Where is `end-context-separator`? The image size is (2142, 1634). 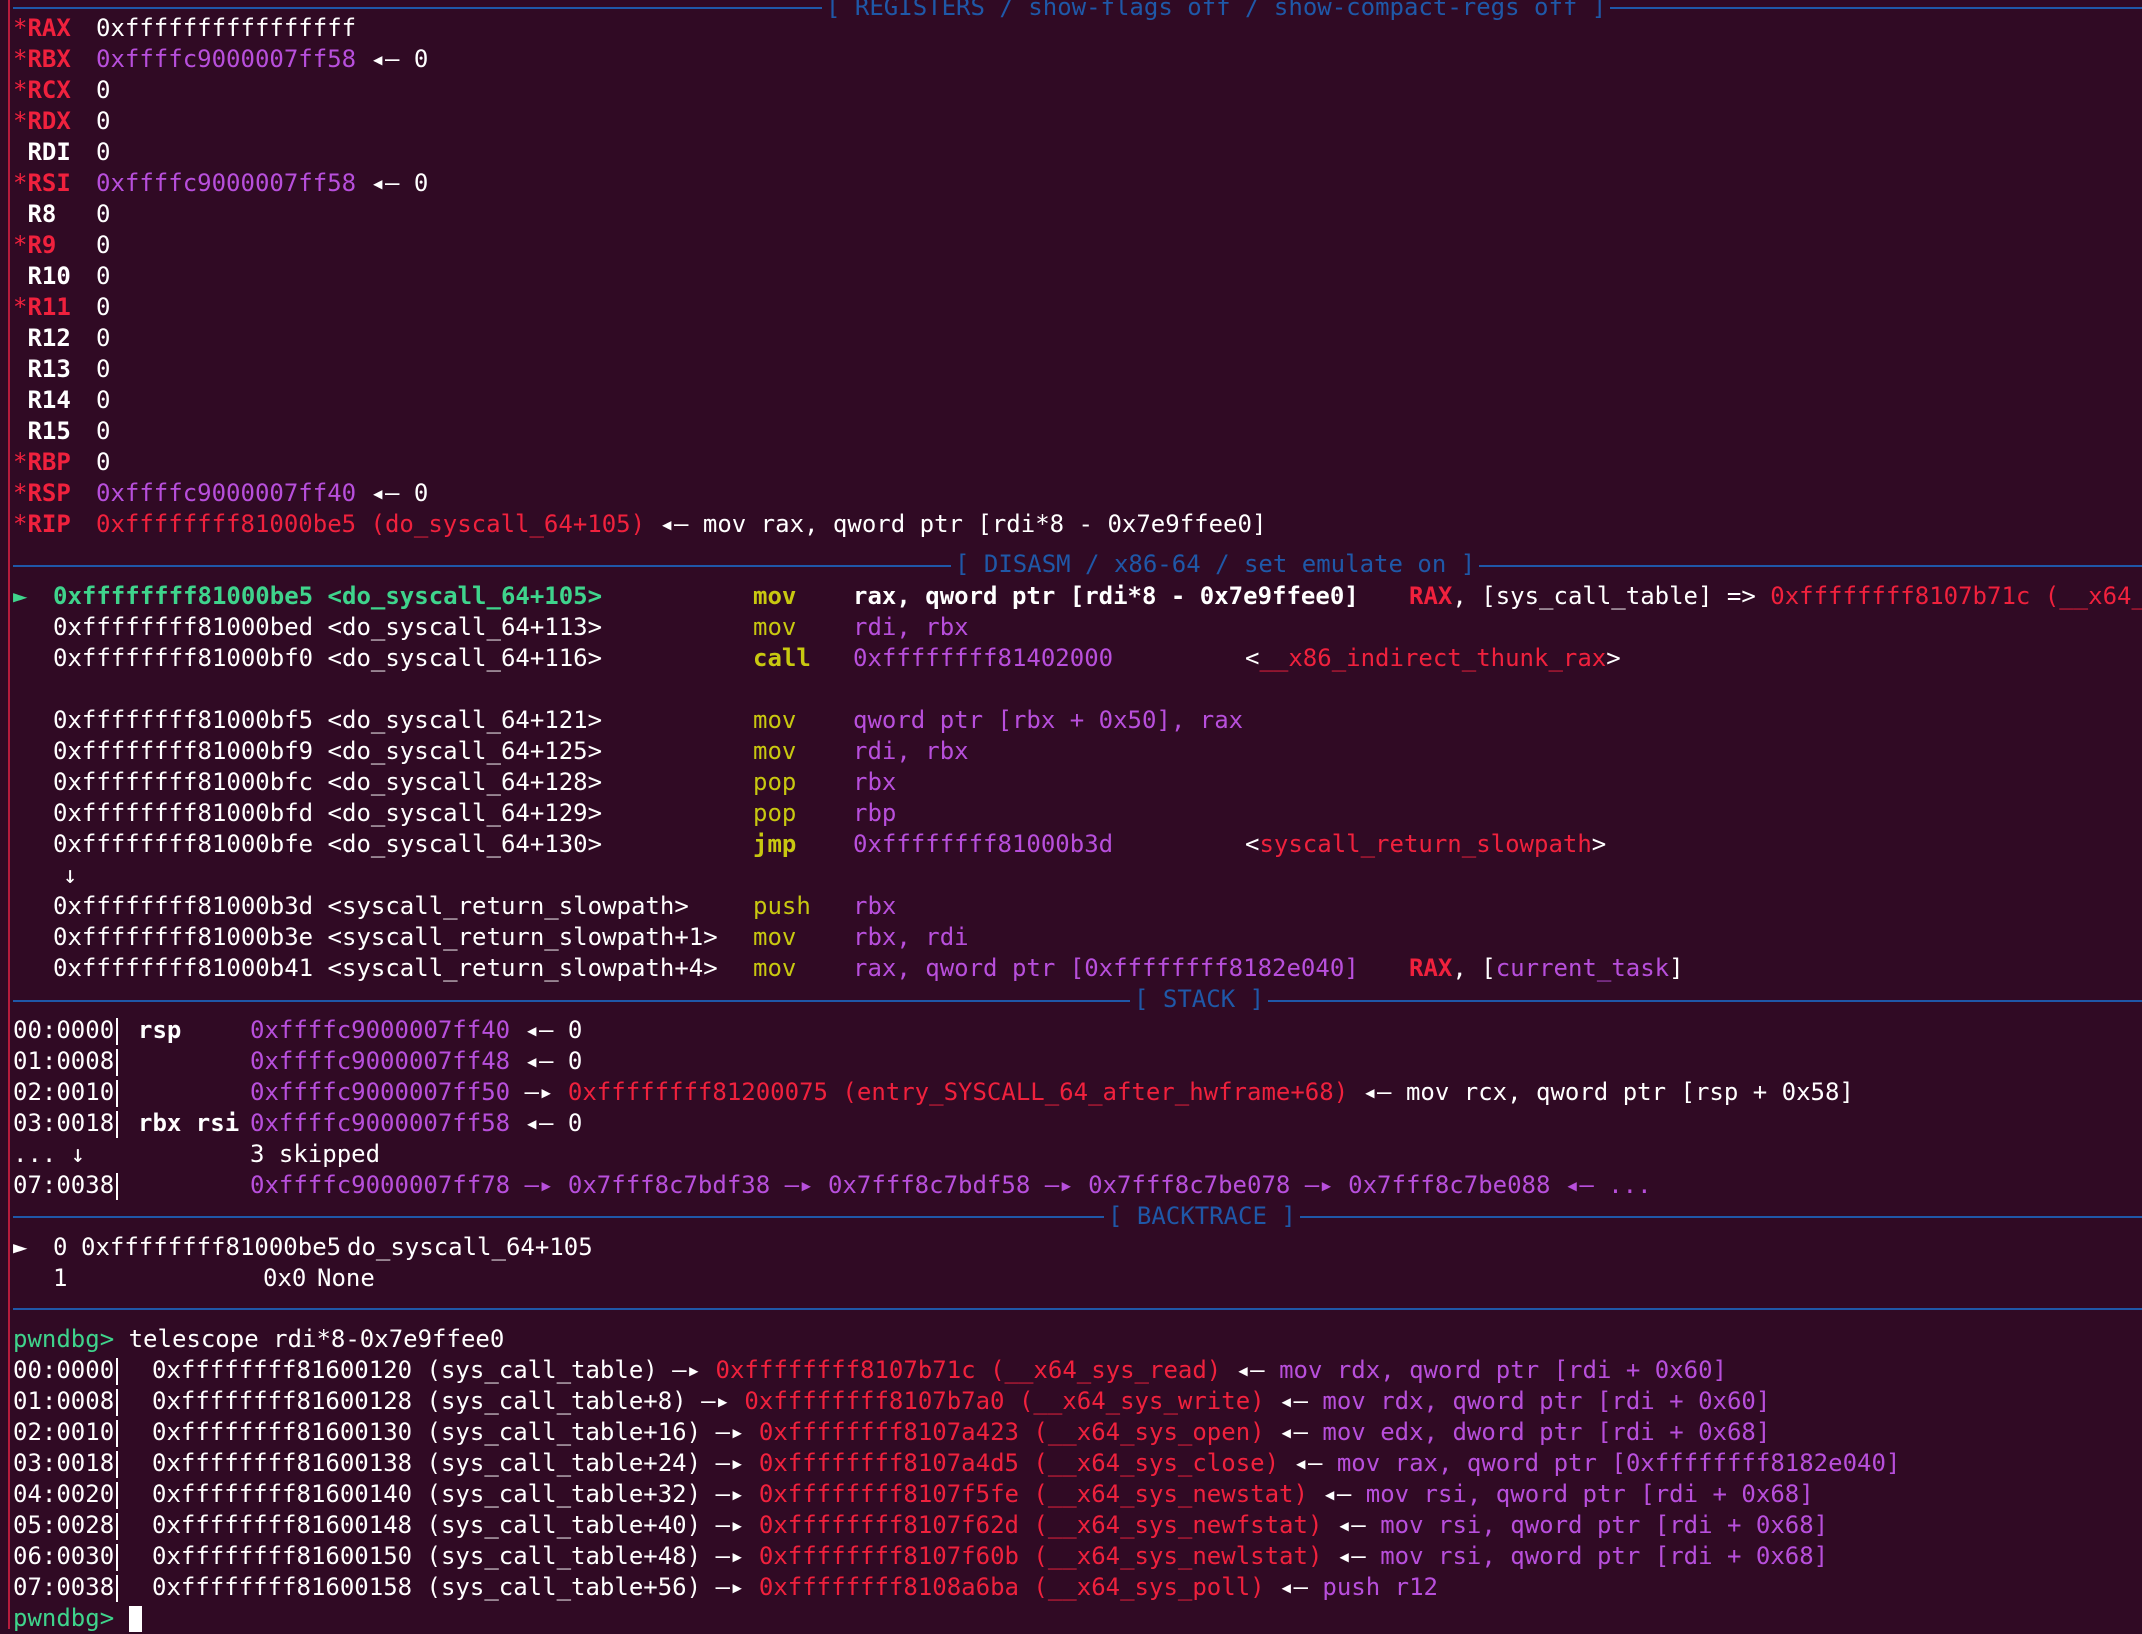 end-context-separator is located at coordinates (1077, 1309).